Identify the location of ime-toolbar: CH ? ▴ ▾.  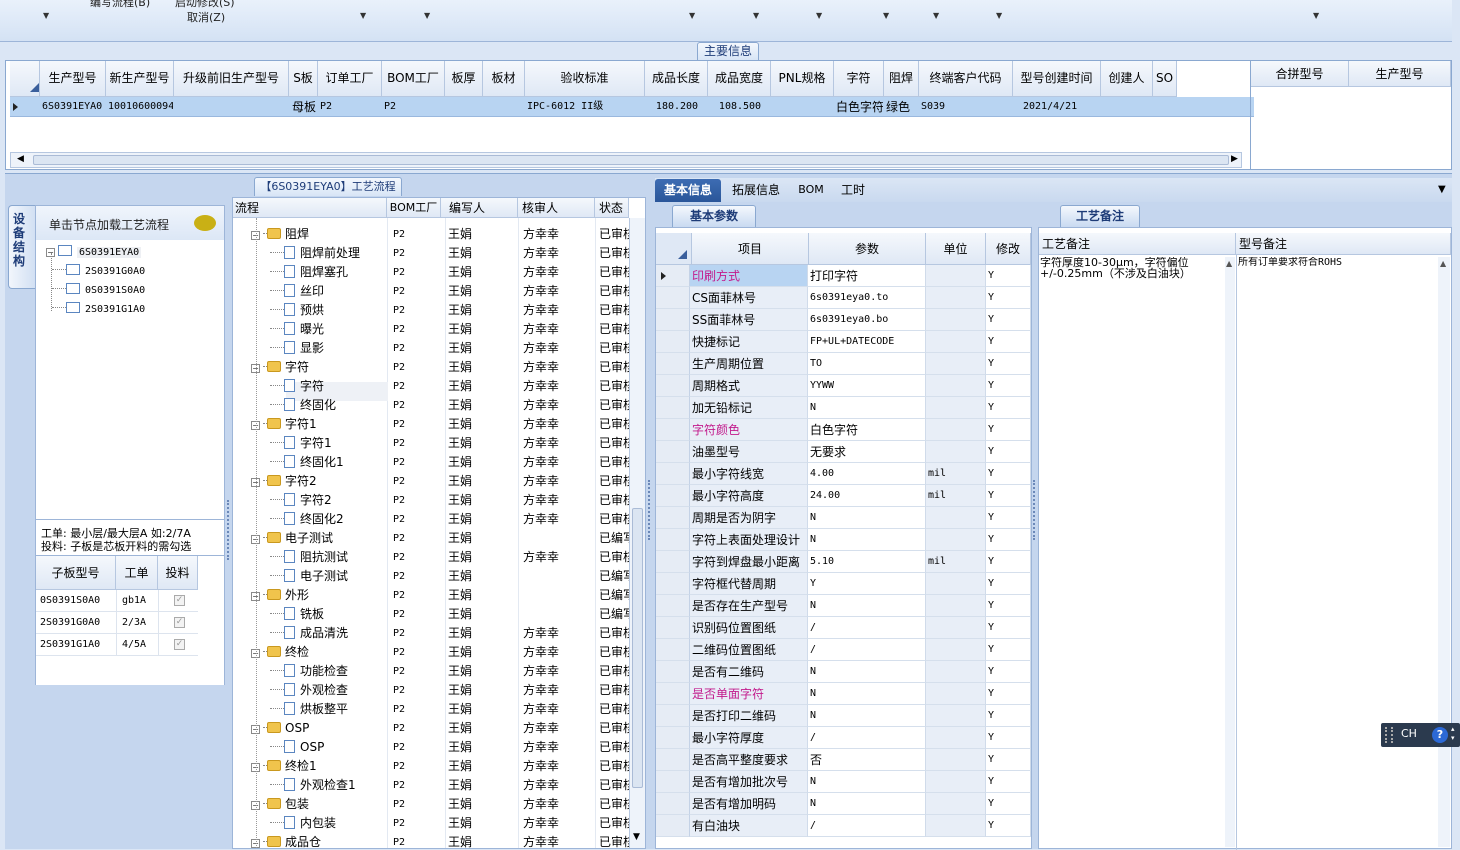
(1420, 735).